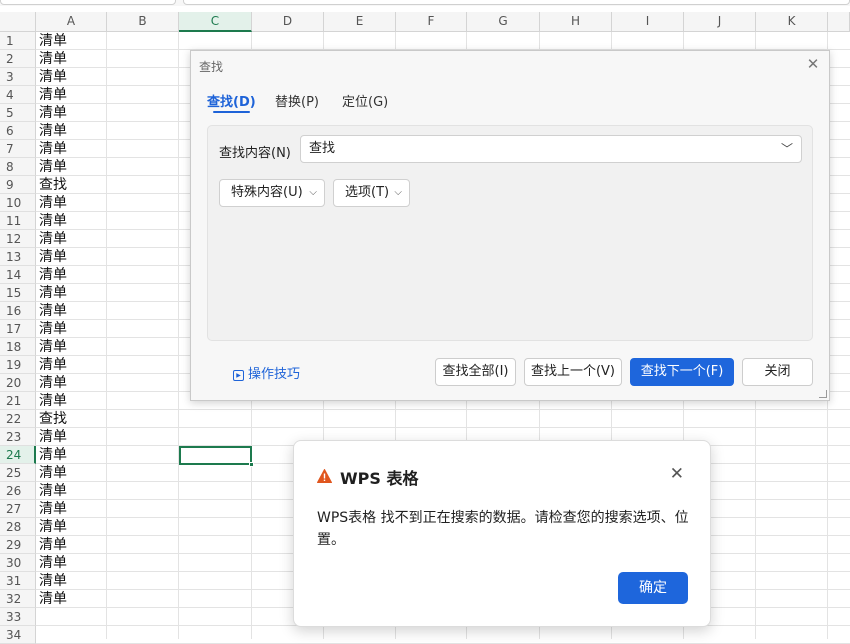  Describe the element at coordinates (18, 311) in the screenshot. I see `row-header-16: 16` at that location.